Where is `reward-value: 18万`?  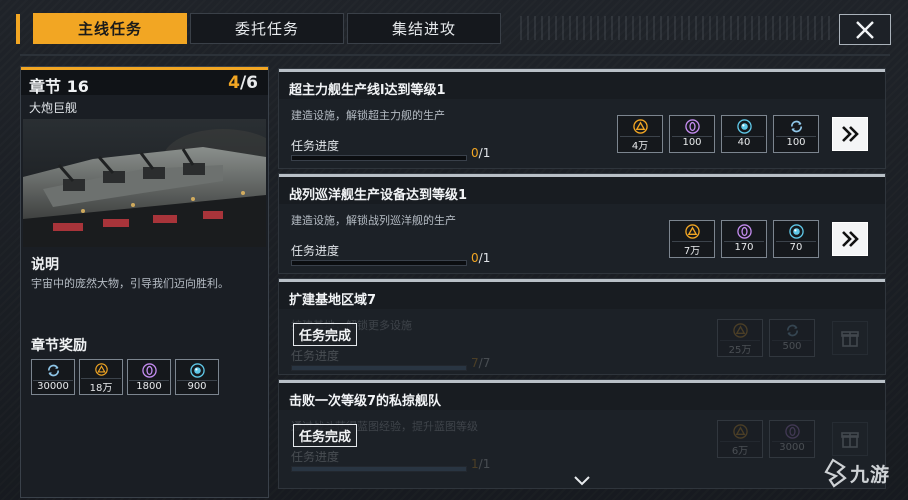
reward-value: 18万 is located at coordinates (101, 386).